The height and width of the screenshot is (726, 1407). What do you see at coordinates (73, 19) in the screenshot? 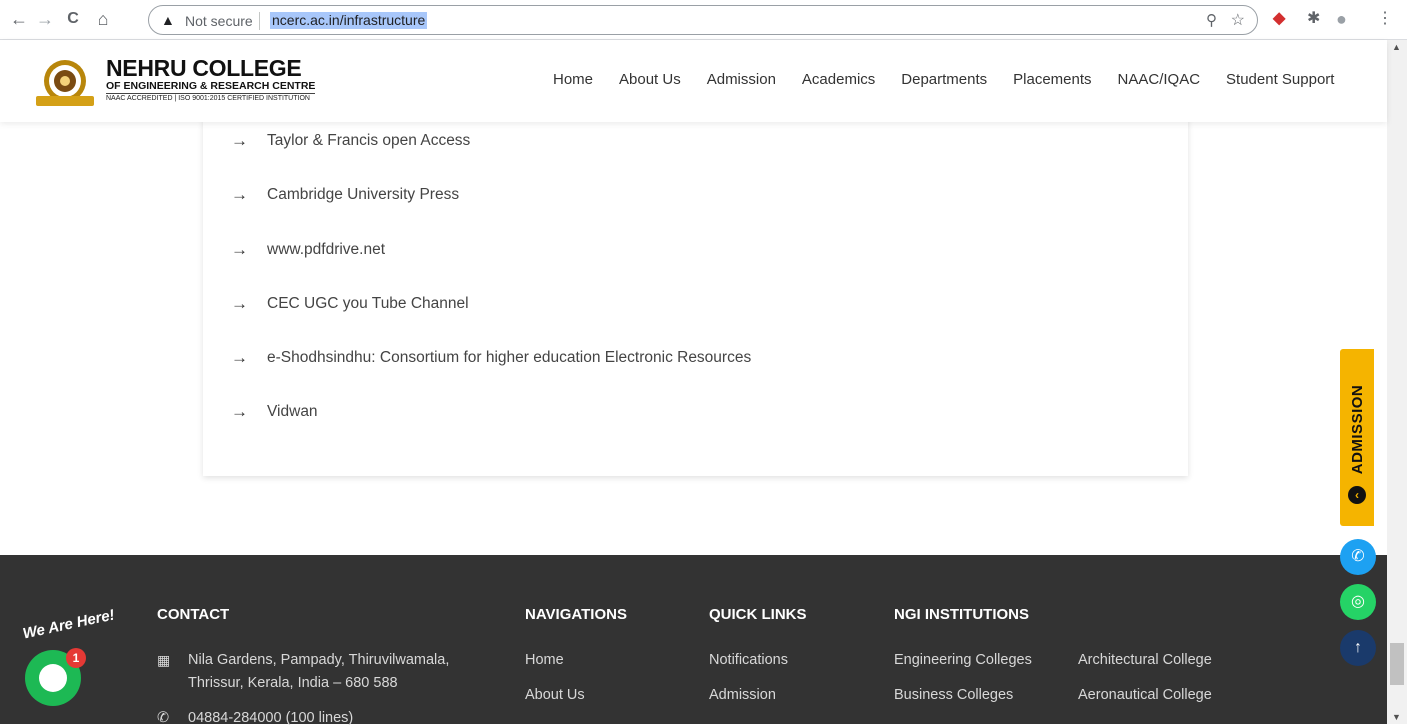
I see `reload-icon: C` at bounding box center [73, 19].